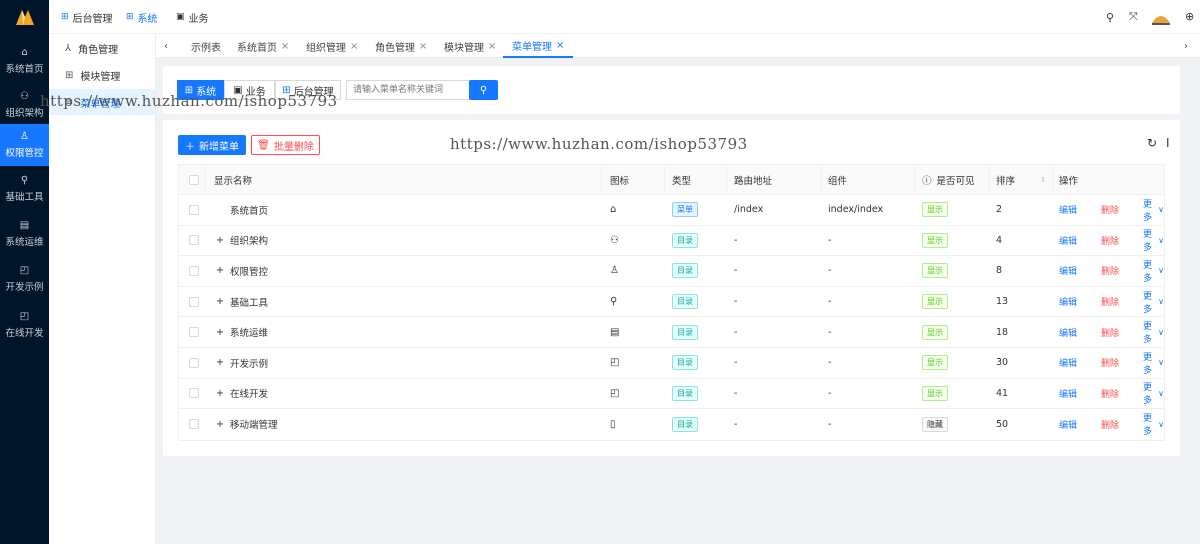  Describe the element at coordinates (470, 46) in the screenshot. I see `tab-module: 模块管理 ×` at that location.